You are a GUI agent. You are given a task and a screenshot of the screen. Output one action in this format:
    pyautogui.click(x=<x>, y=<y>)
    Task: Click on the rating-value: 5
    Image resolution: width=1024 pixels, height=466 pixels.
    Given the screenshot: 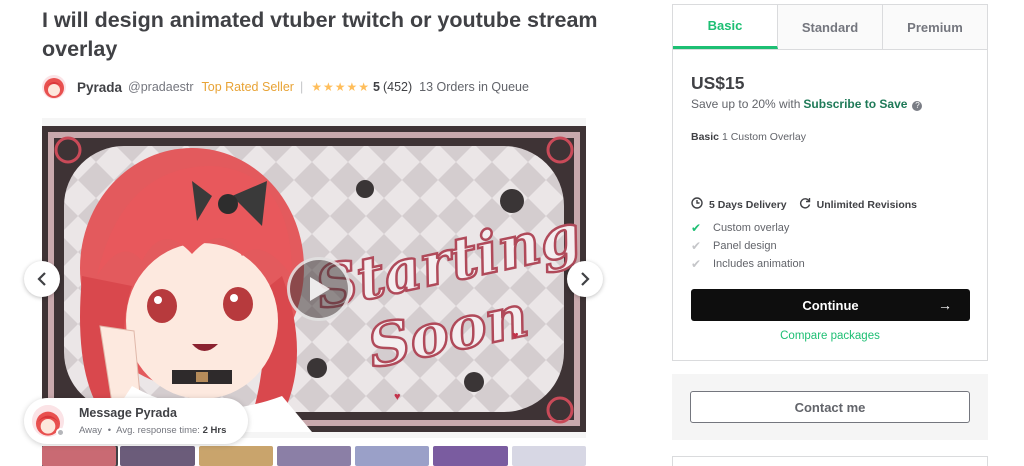 What is the action you would take?
    pyautogui.click(x=376, y=87)
    